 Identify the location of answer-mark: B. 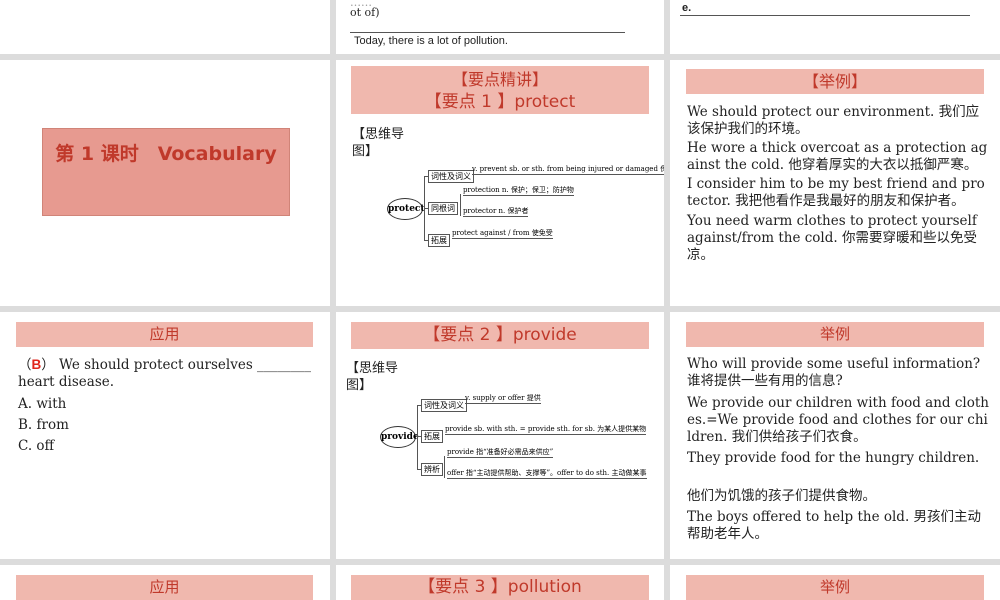
(36, 364).